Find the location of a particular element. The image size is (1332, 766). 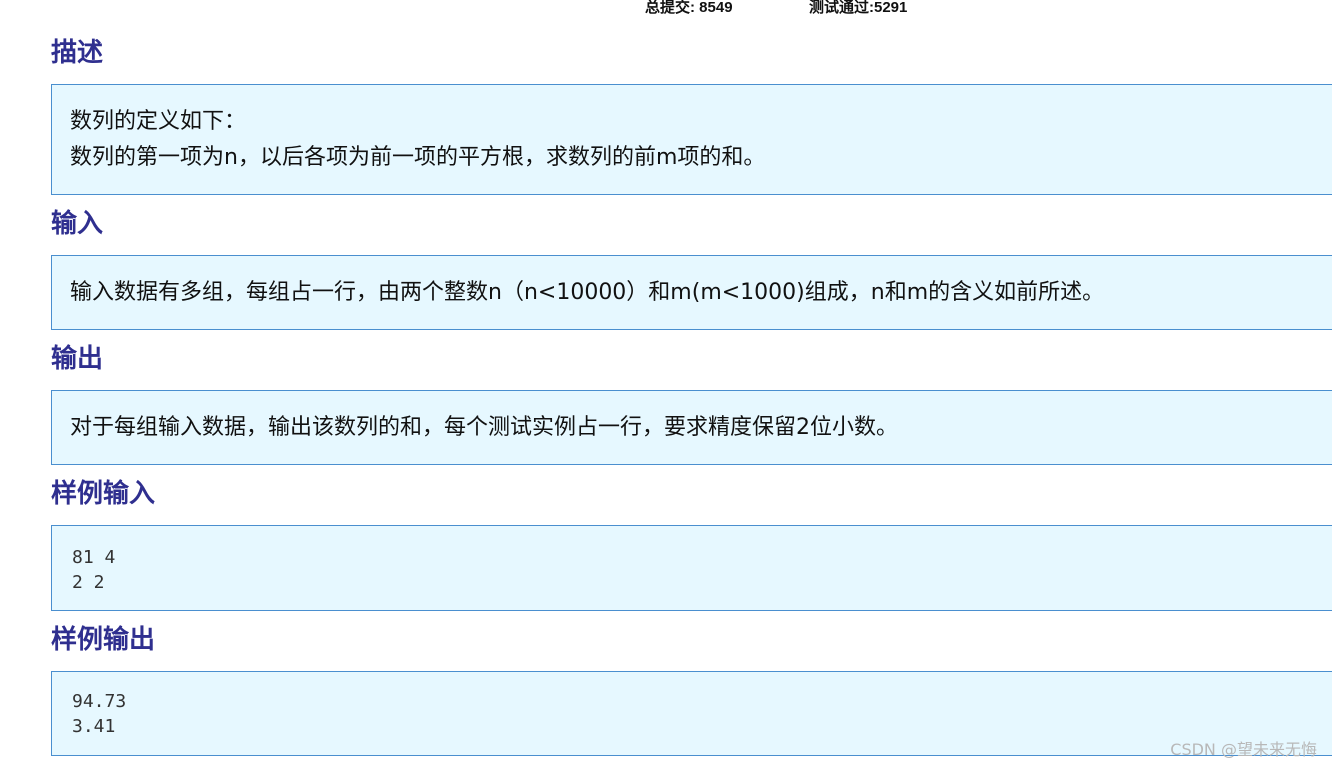

output-panel: 对于每组输入数据，输出该数列的和，每个测试实例占一行，要求精度保留2位小数。 is located at coordinates (691, 427).